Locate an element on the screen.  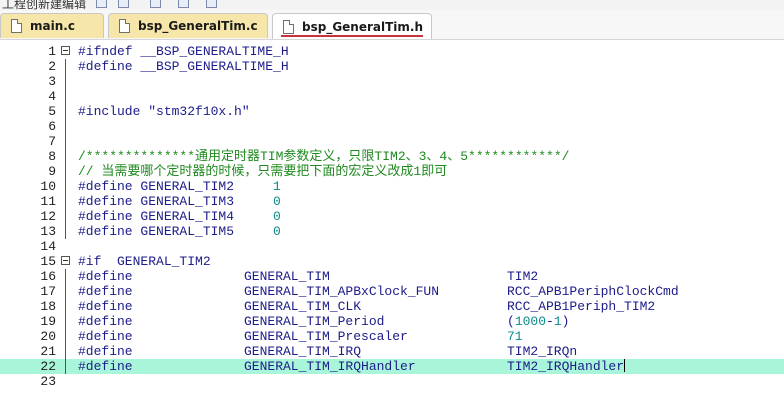
code-line: 11 #define GENERAL_TIM3 0 is located at coordinates (392, 201).